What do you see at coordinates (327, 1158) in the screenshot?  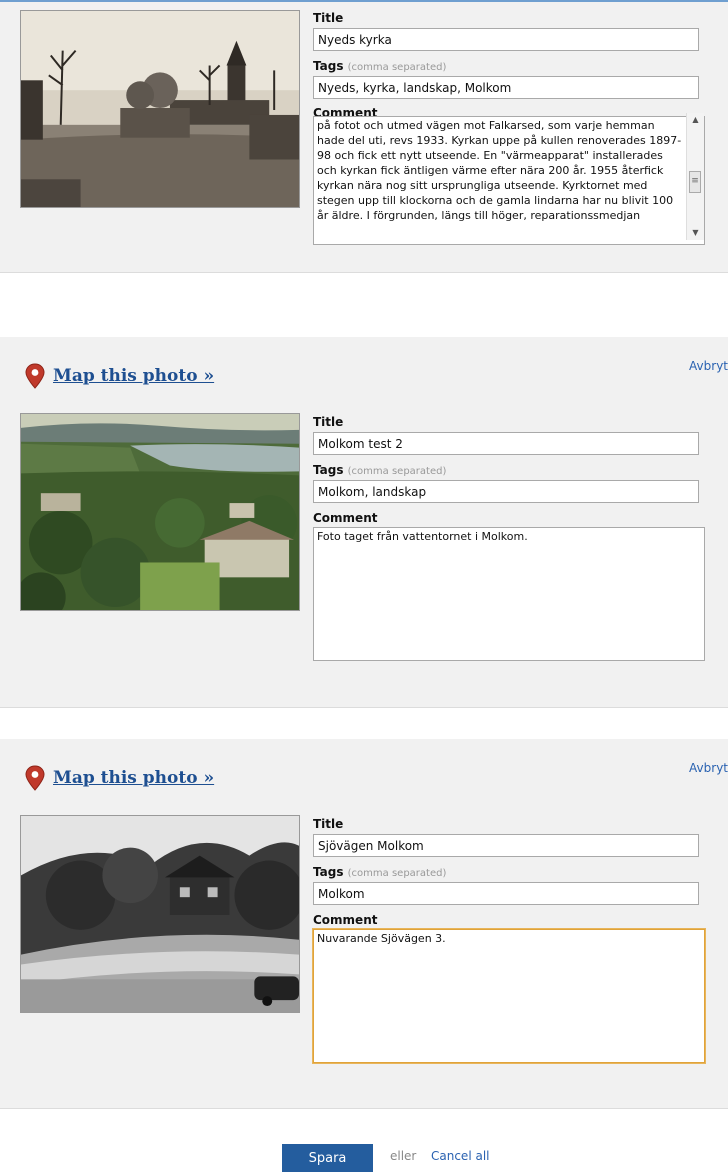 I see `save-button: Spara` at bounding box center [327, 1158].